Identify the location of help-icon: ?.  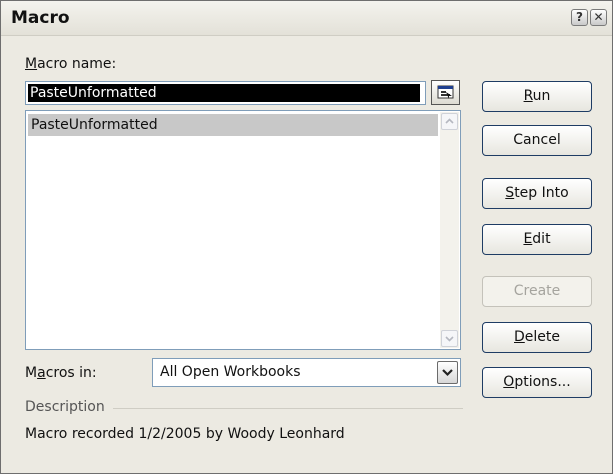
(579, 17).